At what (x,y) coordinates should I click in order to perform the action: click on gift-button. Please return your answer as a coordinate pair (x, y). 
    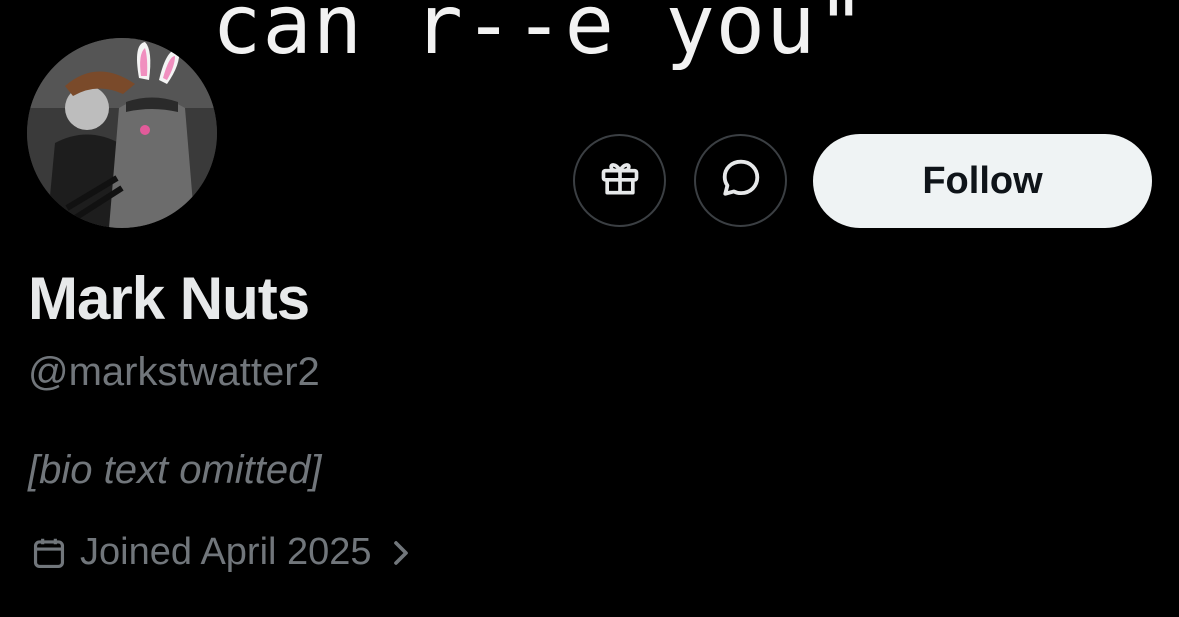
    Looking at the image, I should click on (619, 180).